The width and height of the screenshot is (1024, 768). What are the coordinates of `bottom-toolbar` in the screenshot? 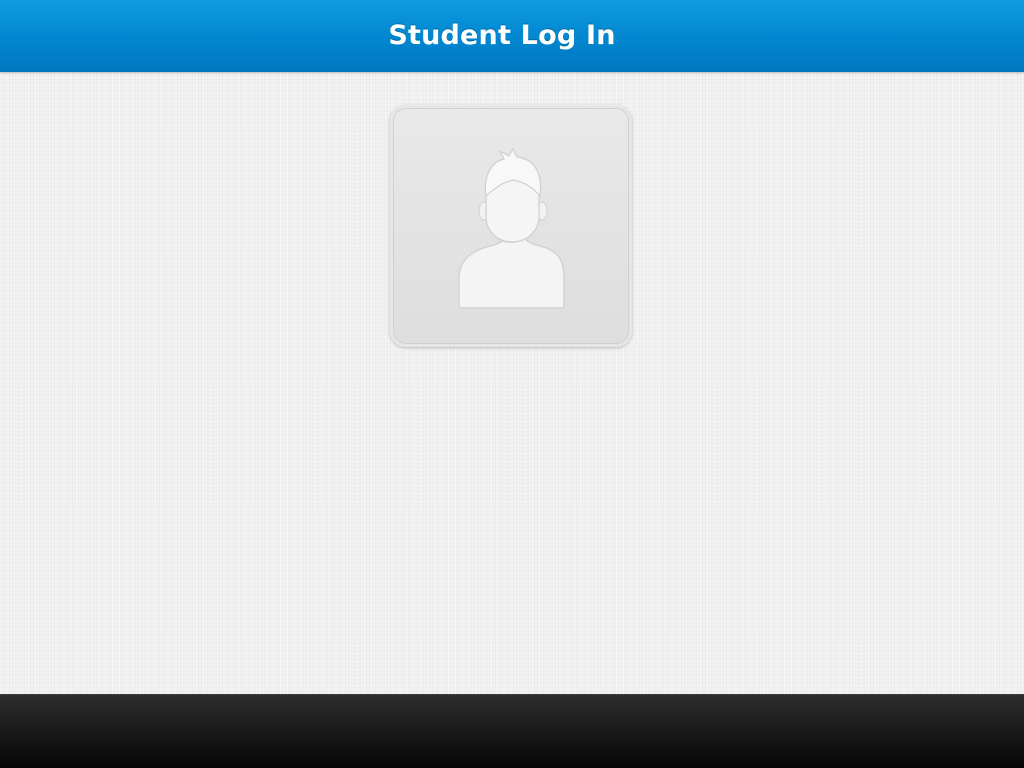 It's located at (512, 731).